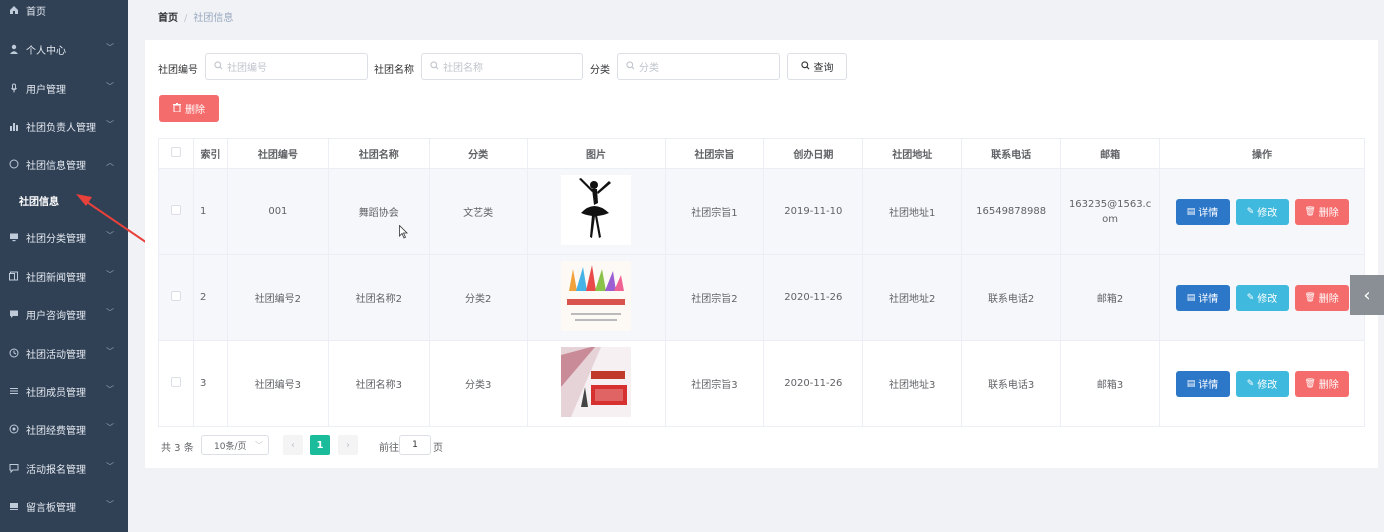 The width and height of the screenshot is (1384, 532). I want to click on cell-index: 1, so click(210, 211).